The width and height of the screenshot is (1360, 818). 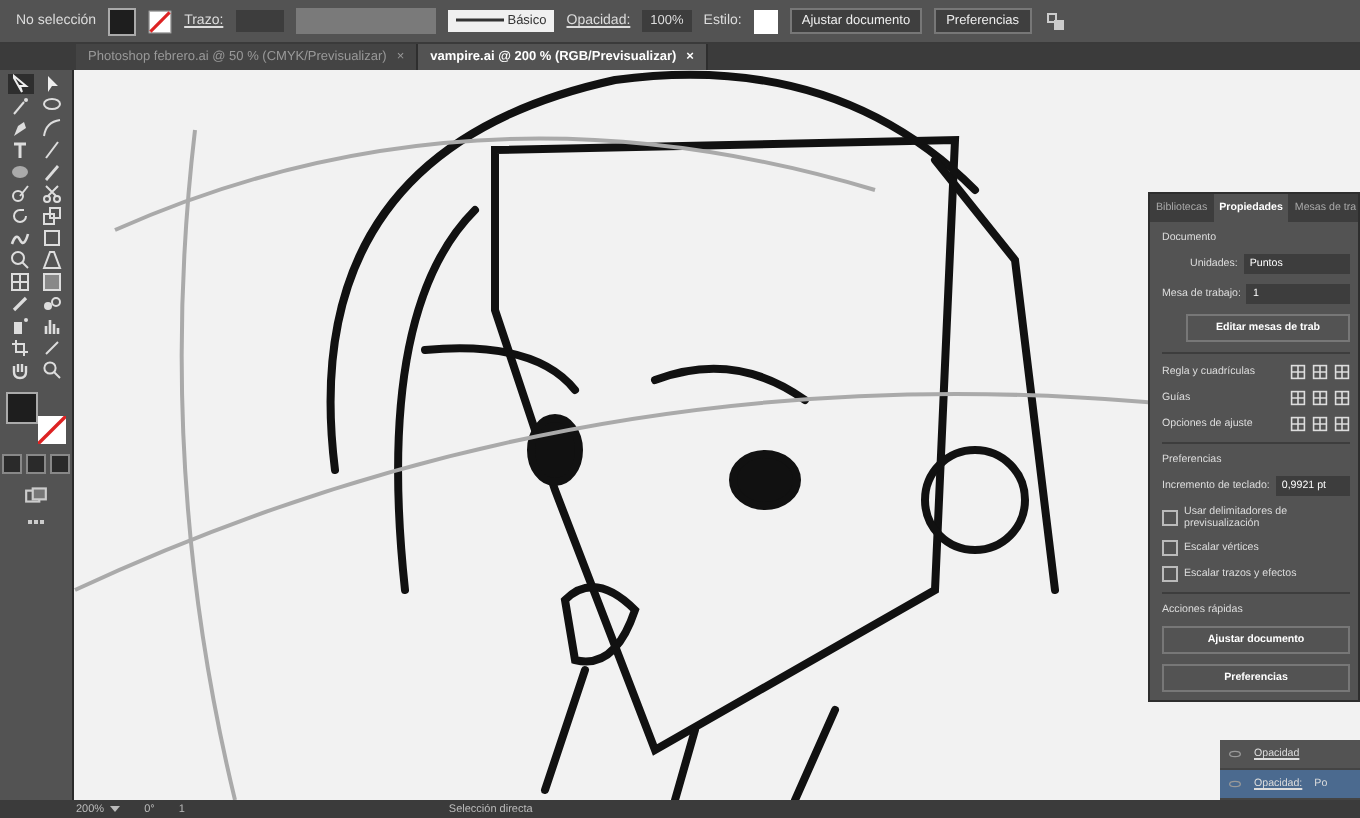 What do you see at coordinates (52, 326) in the screenshot?
I see `bar-graph-icon` at bounding box center [52, 326].